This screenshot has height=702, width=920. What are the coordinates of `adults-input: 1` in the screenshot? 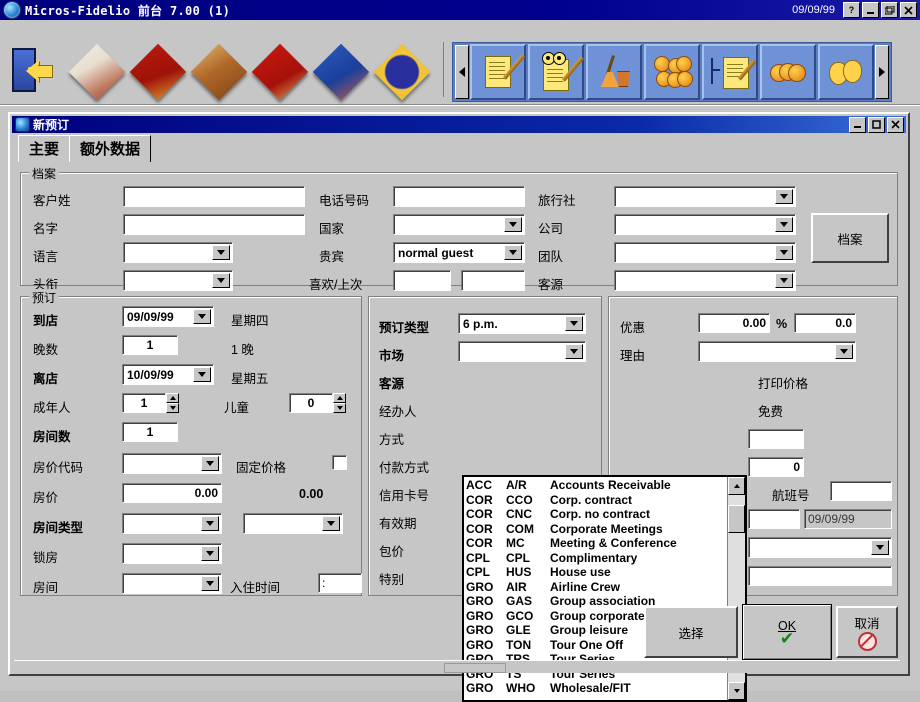 It's located at (144, 403).